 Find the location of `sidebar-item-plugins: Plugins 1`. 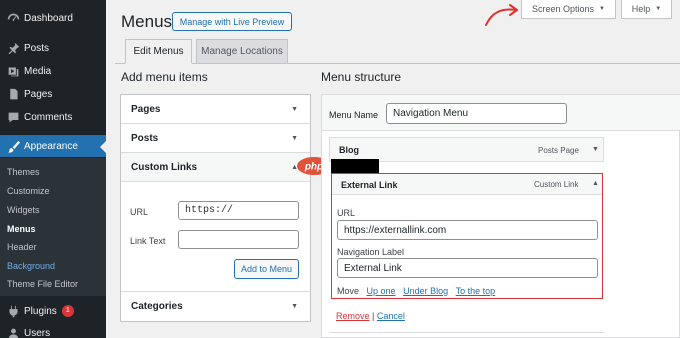

sidebar-item-plugins: Plugins 1 is located at coordinates (53, 311).